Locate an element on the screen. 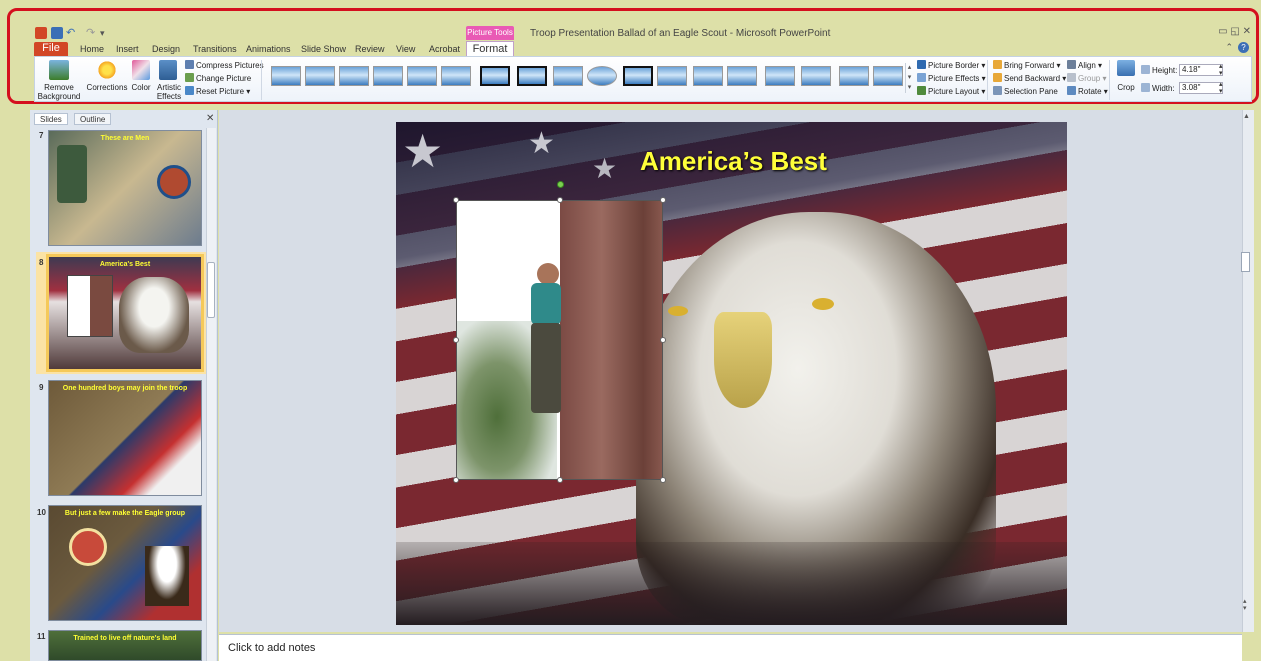  tab-slide-show: Slide Show is located at coordinates (323, 49).